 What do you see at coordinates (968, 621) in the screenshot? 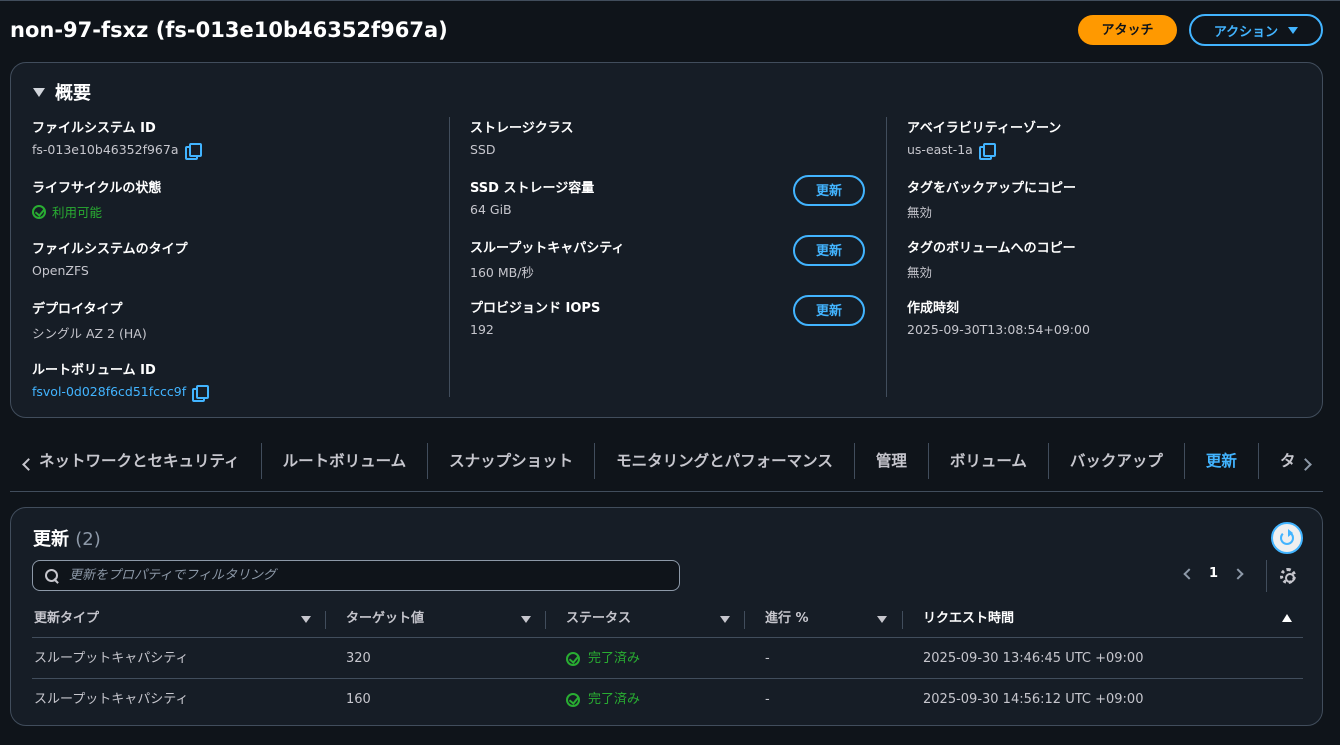
I see `column-header-request-time: リクエスト時間` at bounding box center [968, 621].